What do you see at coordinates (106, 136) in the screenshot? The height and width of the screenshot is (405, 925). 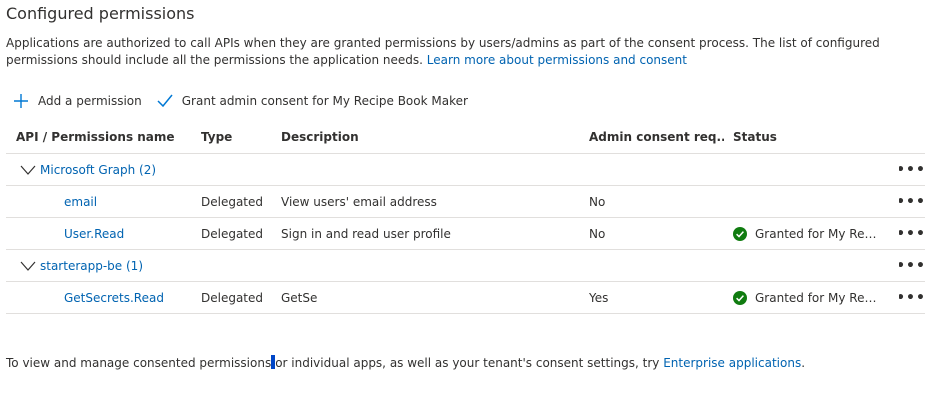 I see `column-header-name: API / Permissions name` at bounding box center [106, 136].